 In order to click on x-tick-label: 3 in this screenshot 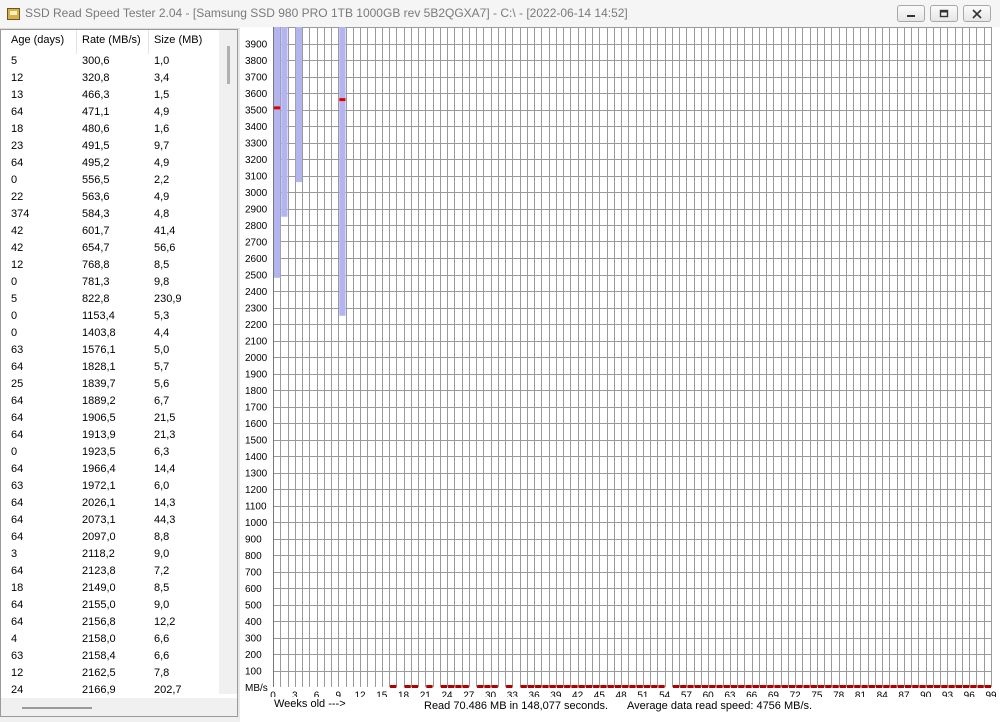, I will do `click(295, 694)`.